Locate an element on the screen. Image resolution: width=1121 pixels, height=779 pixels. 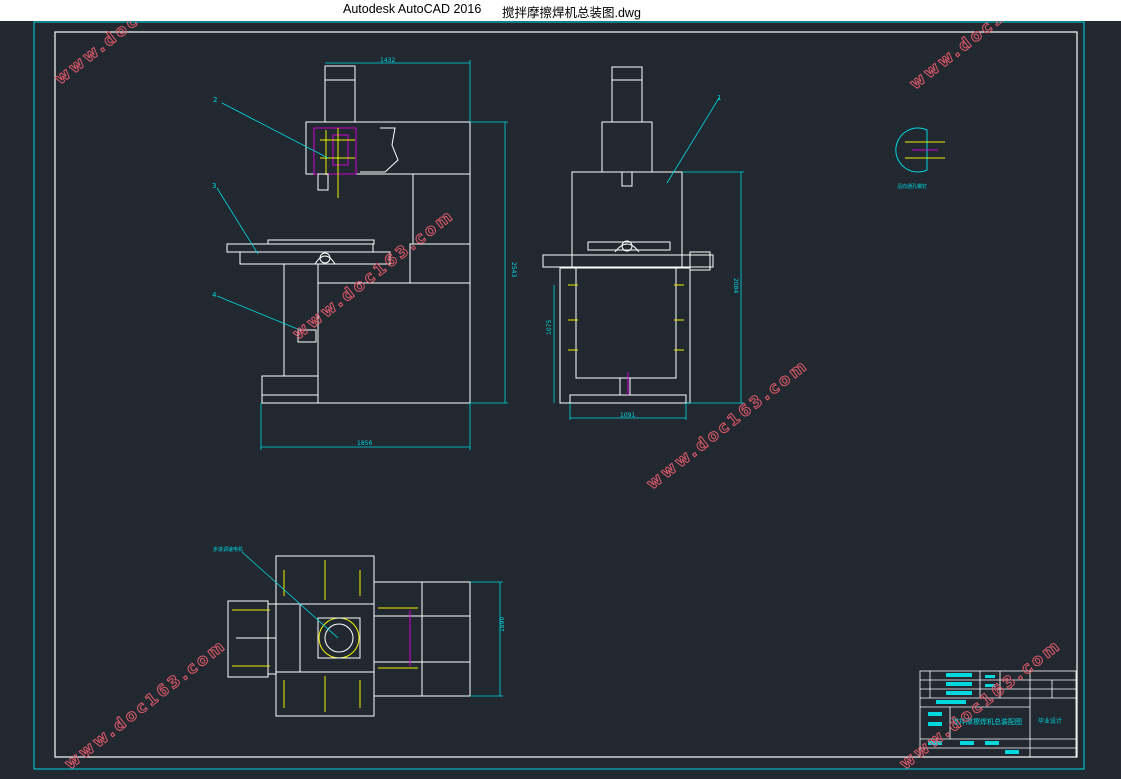
dim-front-height: 2543 is located at coordinates (513, 269).